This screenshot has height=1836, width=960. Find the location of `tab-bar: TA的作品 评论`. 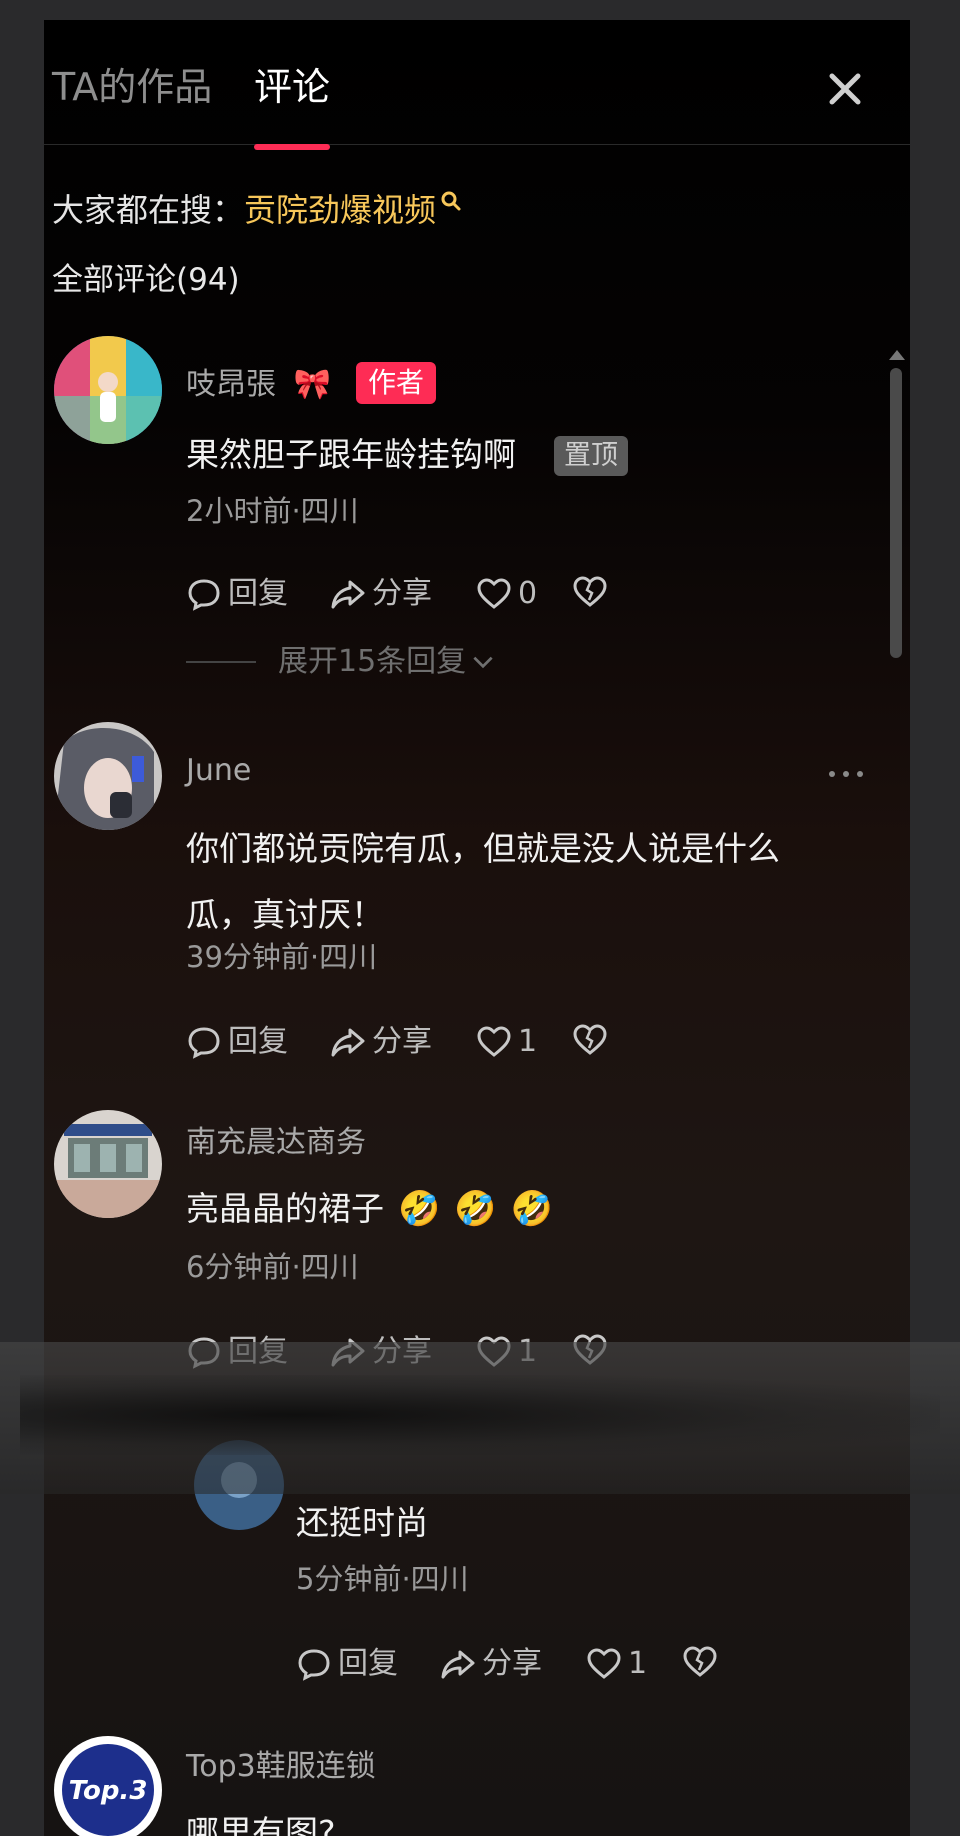

tab-bar: TA的作品 评论 is located at coordinates (477, 82).